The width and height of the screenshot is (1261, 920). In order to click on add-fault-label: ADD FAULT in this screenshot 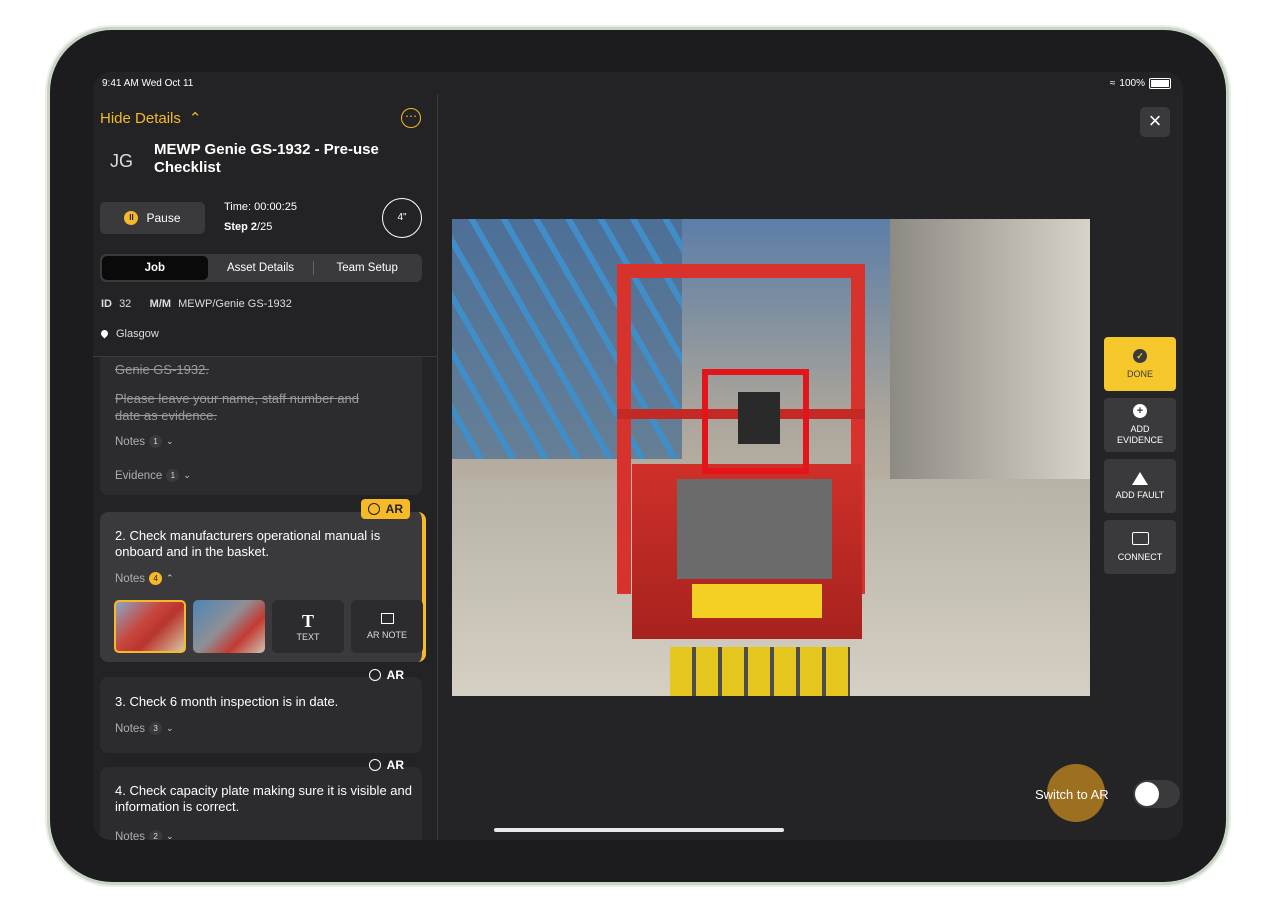, I will do `click(1140, 494)`.